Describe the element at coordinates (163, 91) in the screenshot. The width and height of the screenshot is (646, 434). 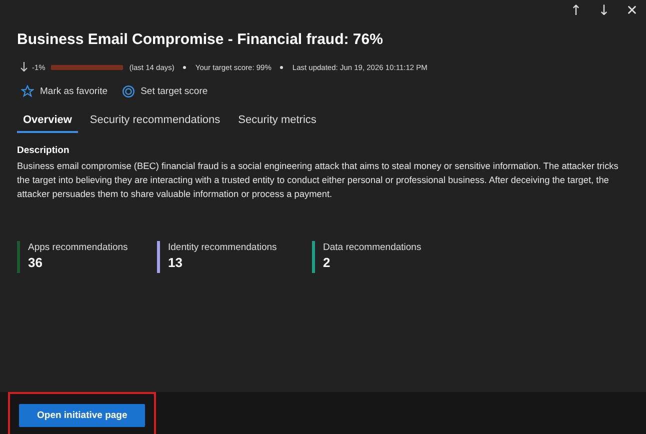
I see `target-score-button: Set target score` at that location.